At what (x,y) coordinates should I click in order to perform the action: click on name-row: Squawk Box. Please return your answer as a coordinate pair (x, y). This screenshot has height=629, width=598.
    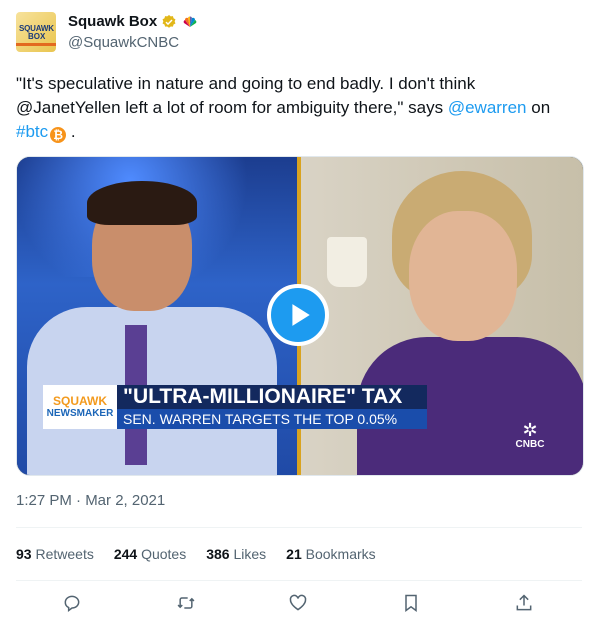
    Looking at the image, I should click on (132, 21).